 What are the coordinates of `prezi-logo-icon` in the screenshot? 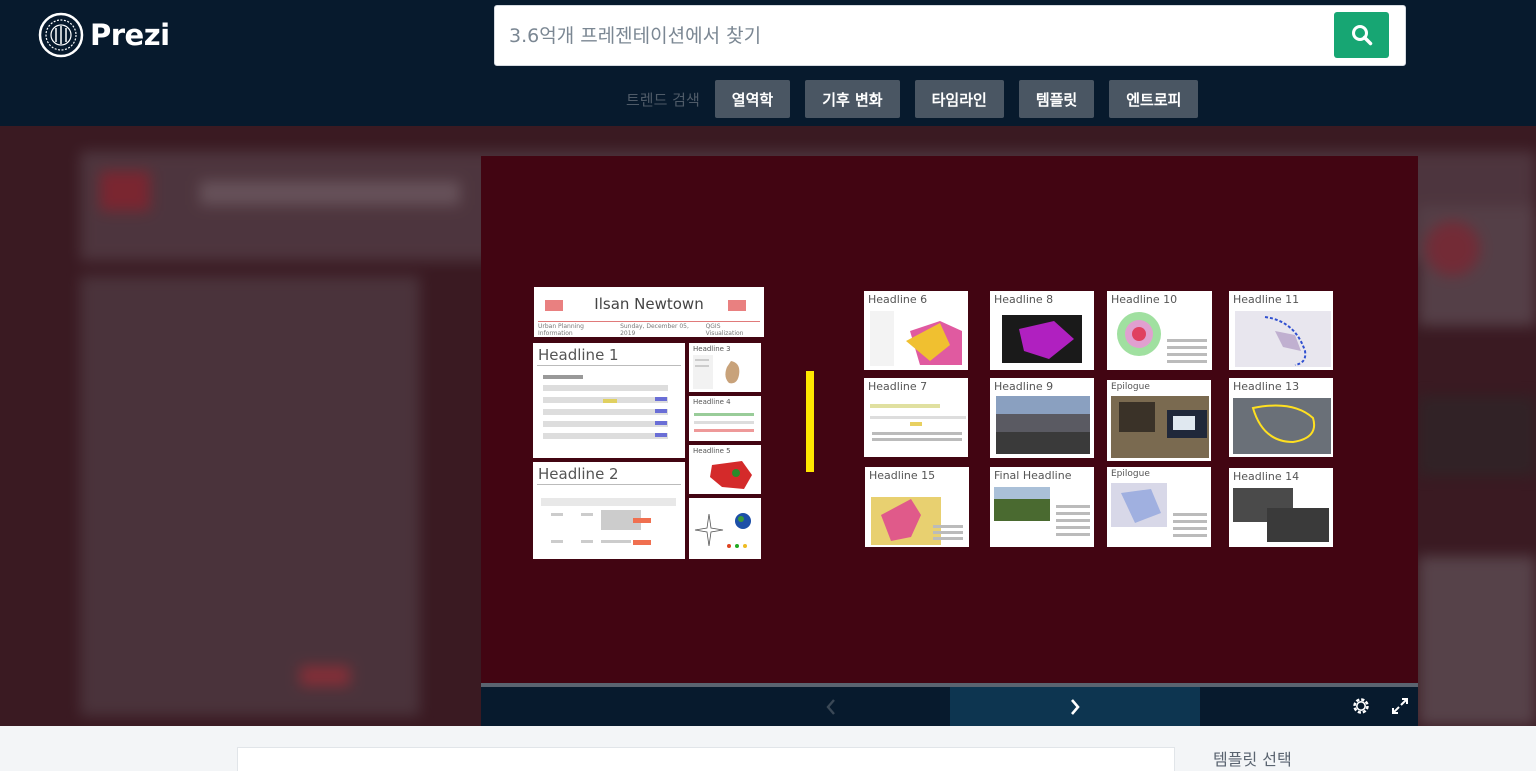 It's located at (61, 35).